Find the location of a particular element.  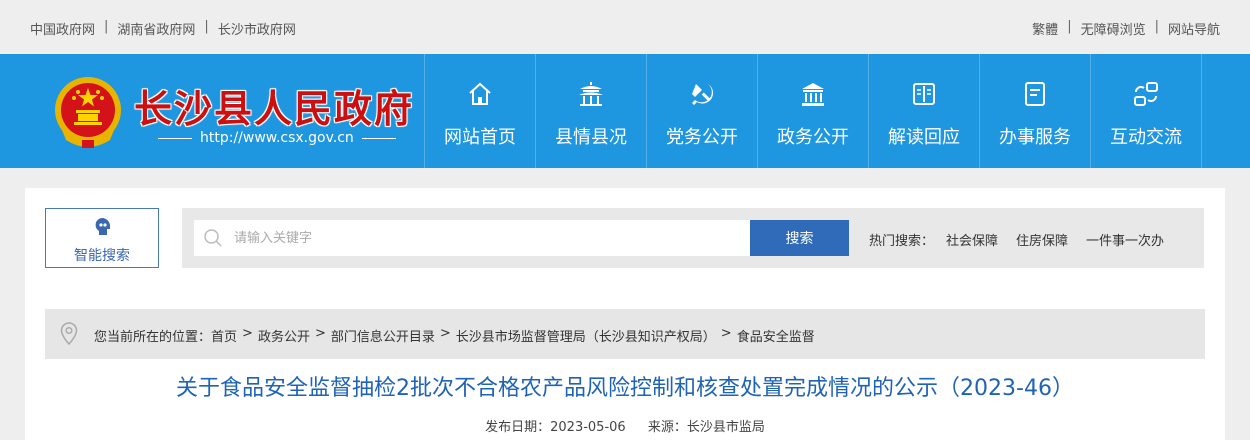

site-url: http://www.csx.gov.cn is located at coordinates (277, 138).